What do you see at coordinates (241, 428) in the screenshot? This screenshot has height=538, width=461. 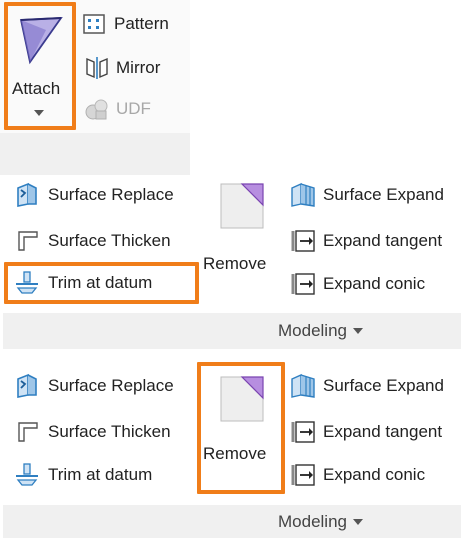 I see `remove-highlight` at bounding box center [241, 428].